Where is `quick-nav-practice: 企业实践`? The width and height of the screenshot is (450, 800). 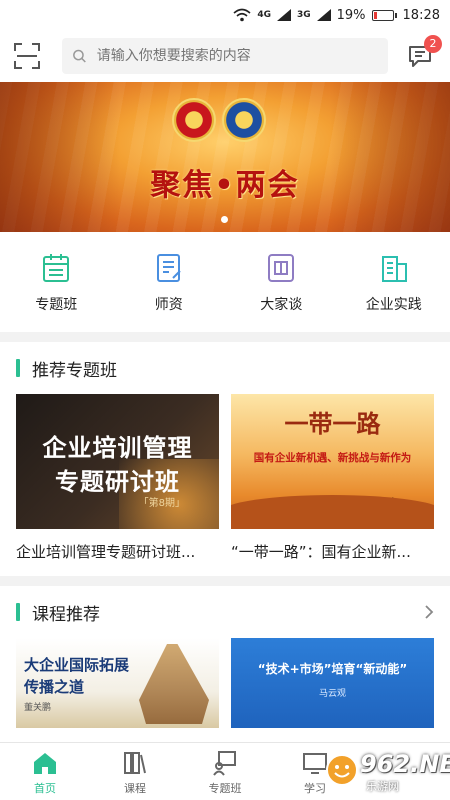 quick-nav-practice: 企业实践 is located at coordinates (394, 282).